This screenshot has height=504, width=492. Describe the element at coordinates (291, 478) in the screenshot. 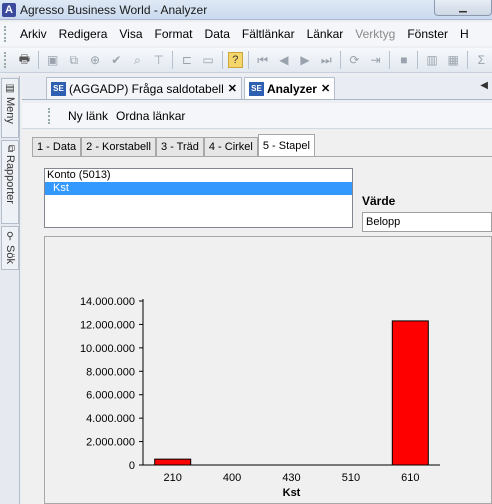

I see `x-tick-label: 430` at that location.